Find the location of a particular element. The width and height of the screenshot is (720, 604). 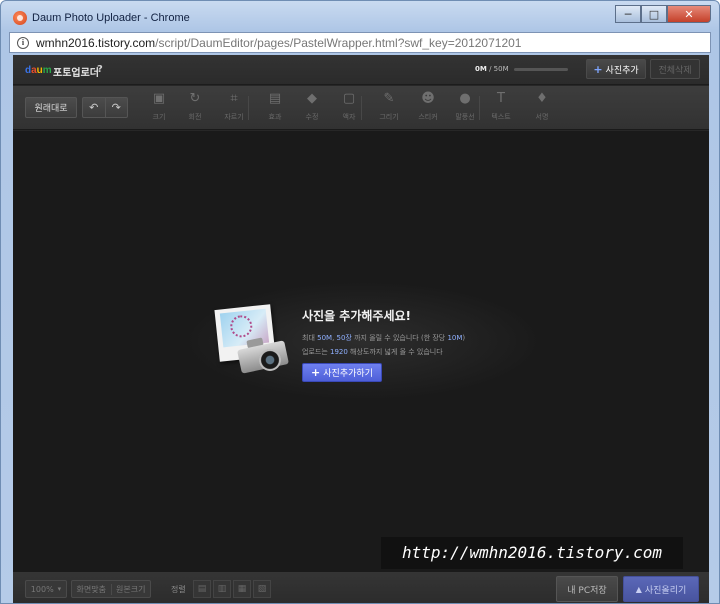

tool-button: ⌗ 자르기 is located at coordinates (234, 108).